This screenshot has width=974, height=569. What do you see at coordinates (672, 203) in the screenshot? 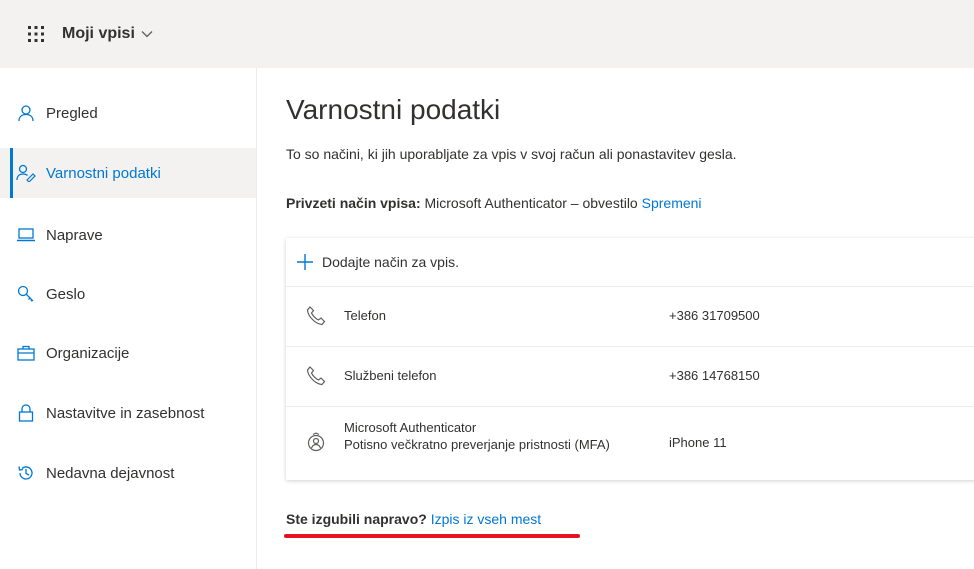
I see `change-default-link: Spremeni` at bounding box center [672, 203].